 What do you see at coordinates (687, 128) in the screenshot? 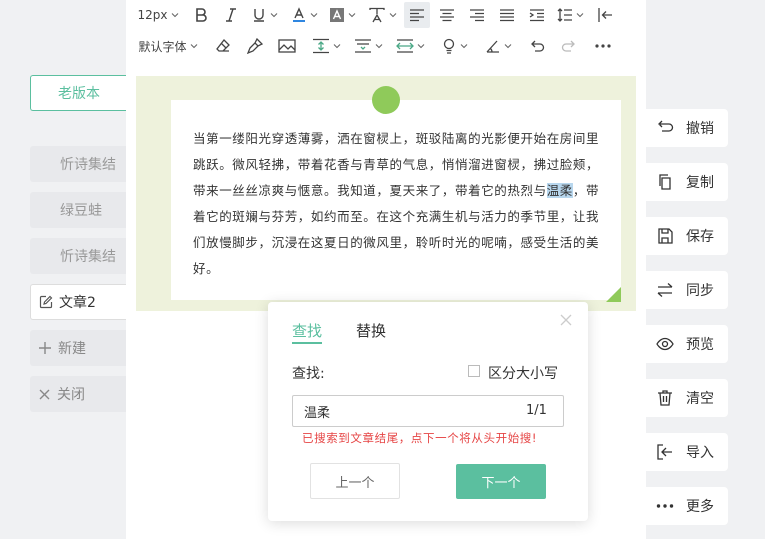
I see `undo-button: 撤销` at bounding box center [687, 128].